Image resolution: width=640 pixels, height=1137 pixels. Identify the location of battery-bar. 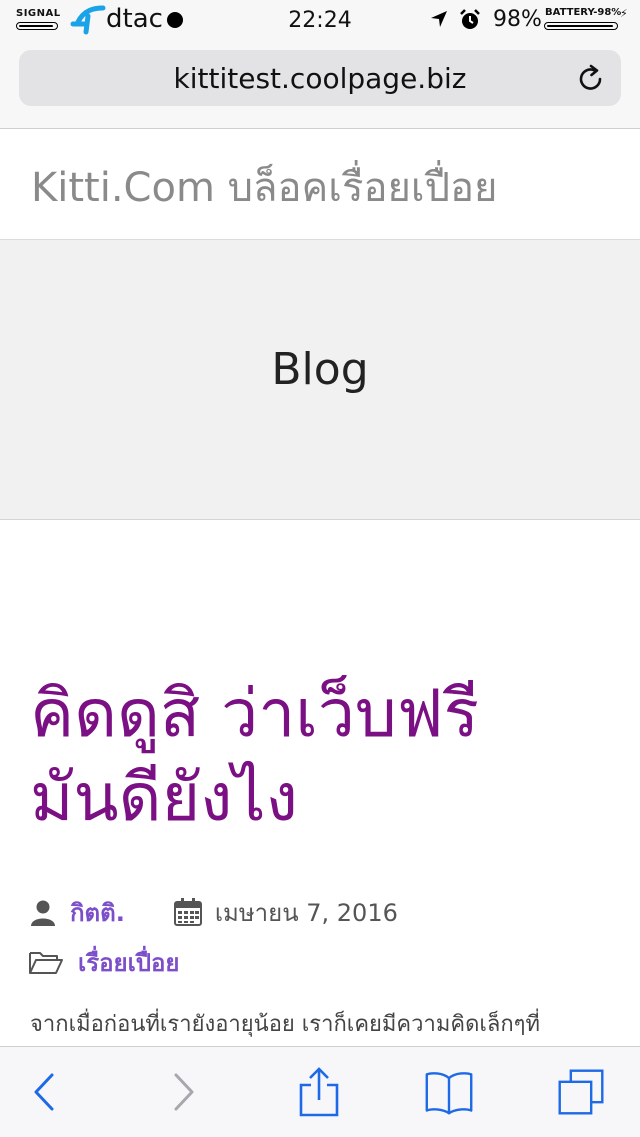
(581, 26).